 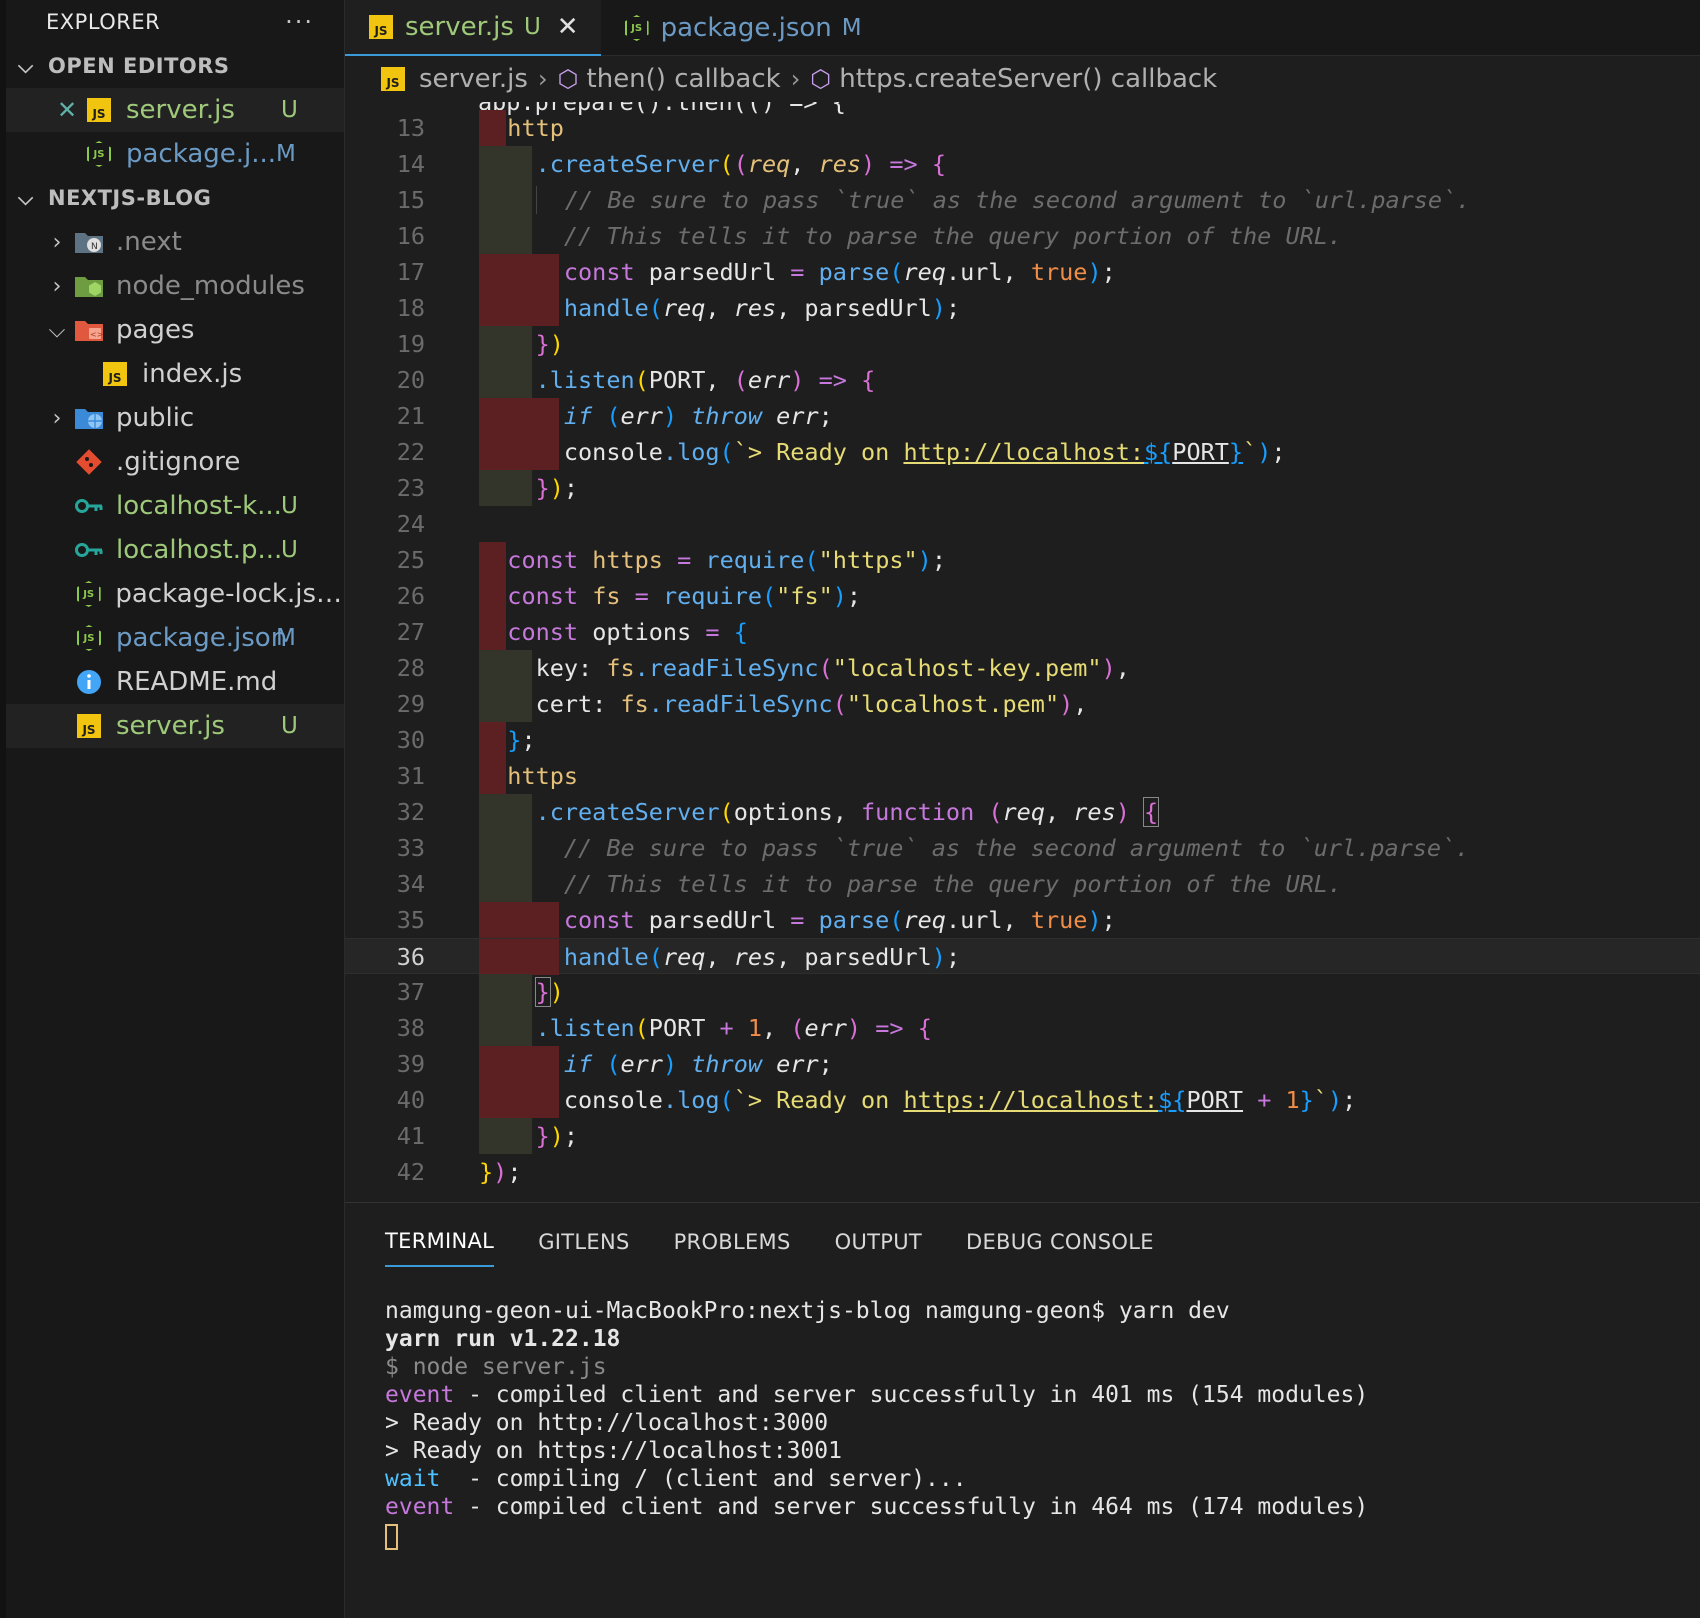 I want to click on open-editors-header: ⌵ OPEN EDITORS, so click(x=175, y=66).